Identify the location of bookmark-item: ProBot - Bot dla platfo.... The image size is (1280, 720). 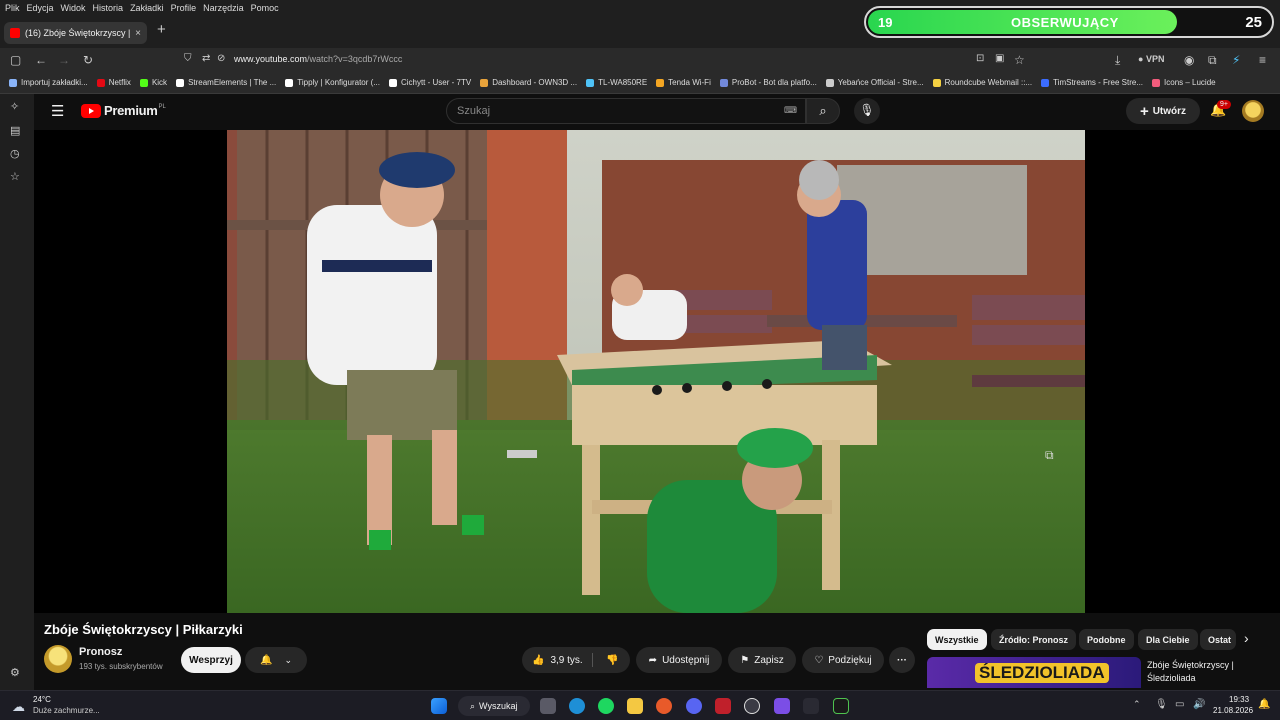
(768, 82).